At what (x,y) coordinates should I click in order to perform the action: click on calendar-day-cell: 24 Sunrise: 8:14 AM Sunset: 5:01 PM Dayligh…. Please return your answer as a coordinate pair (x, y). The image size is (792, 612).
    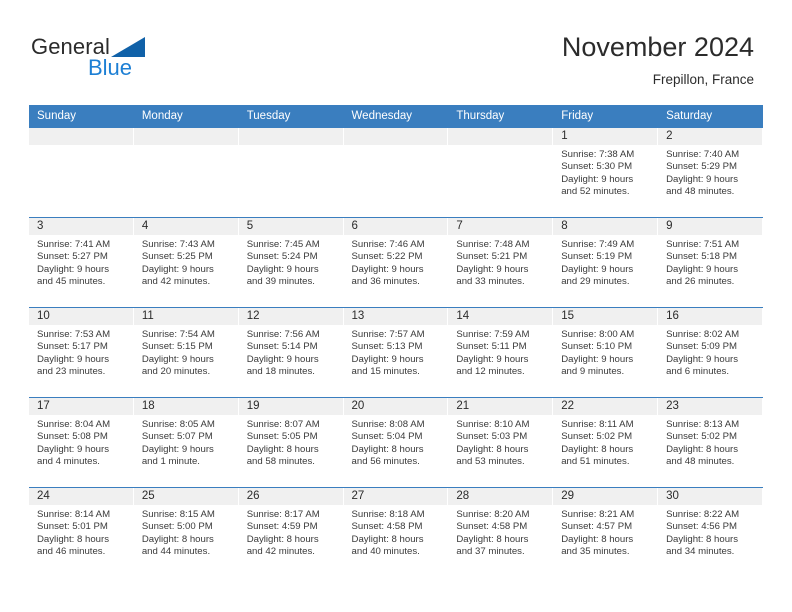
    Looking at the image, I should click on (81, 532).